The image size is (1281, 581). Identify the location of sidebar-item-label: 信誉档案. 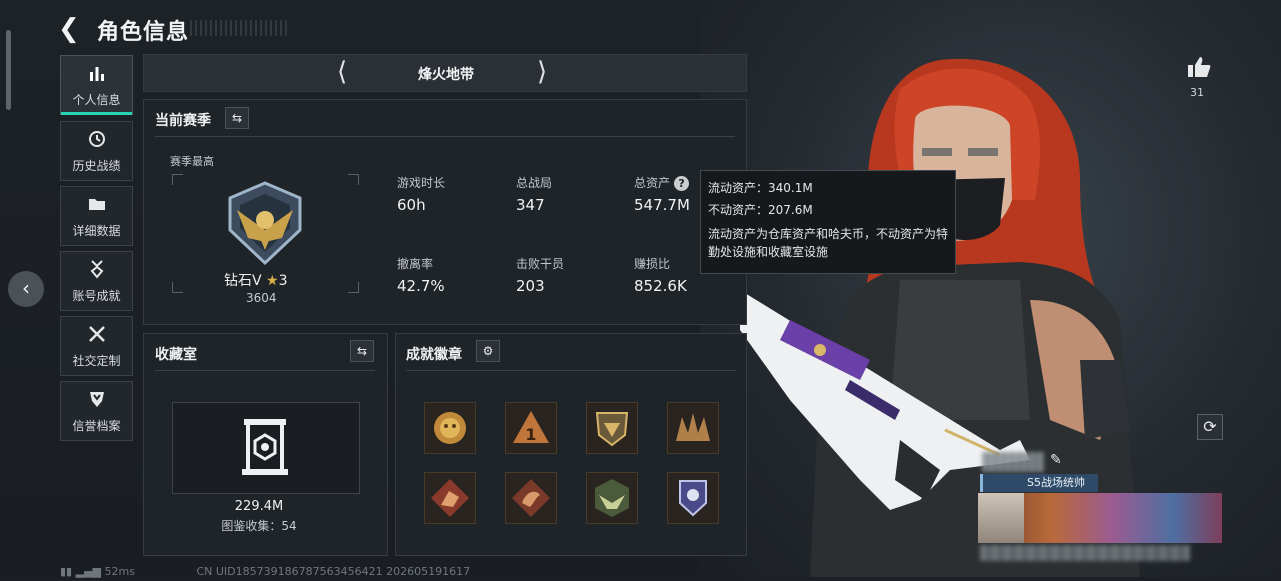
(96, 426).